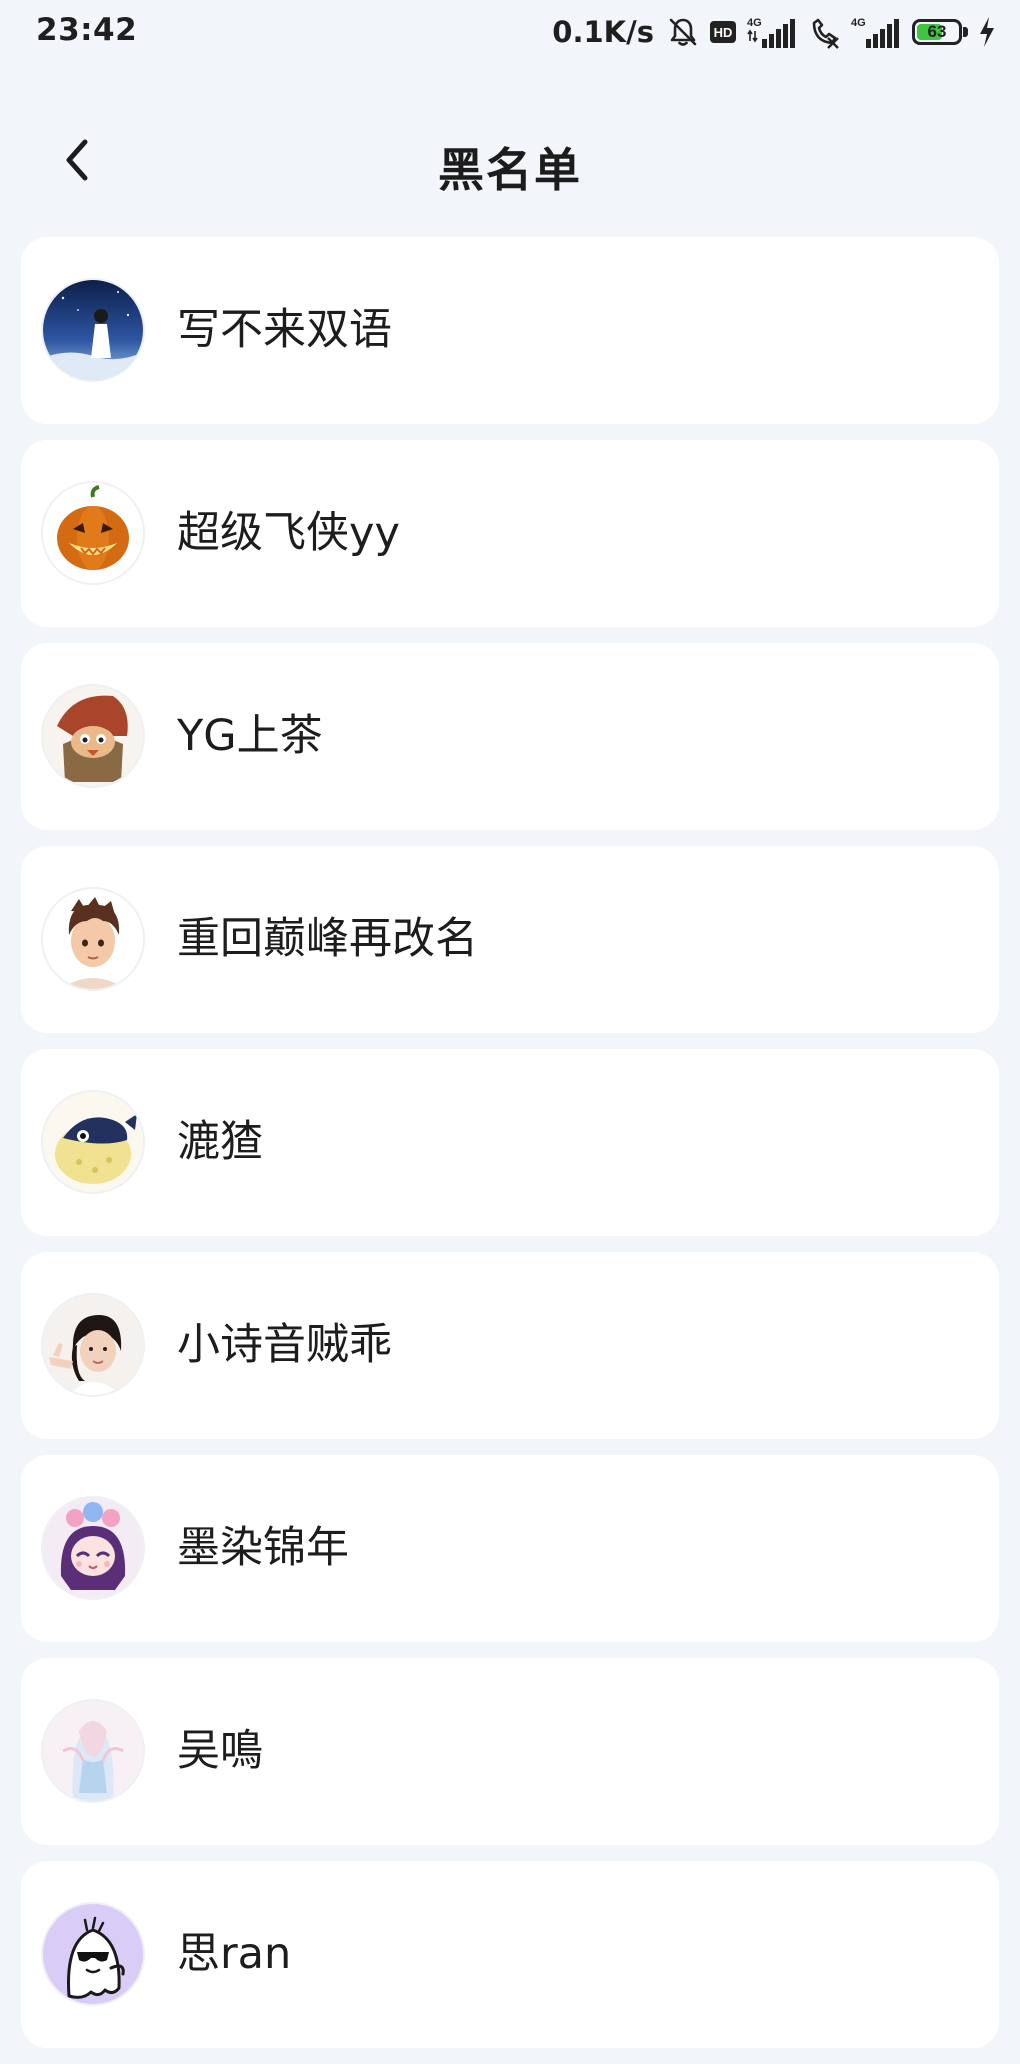 The height and width of the screenshot is (2064, 1020). I want to click on page-title: 黑名单, so click(510, 170).